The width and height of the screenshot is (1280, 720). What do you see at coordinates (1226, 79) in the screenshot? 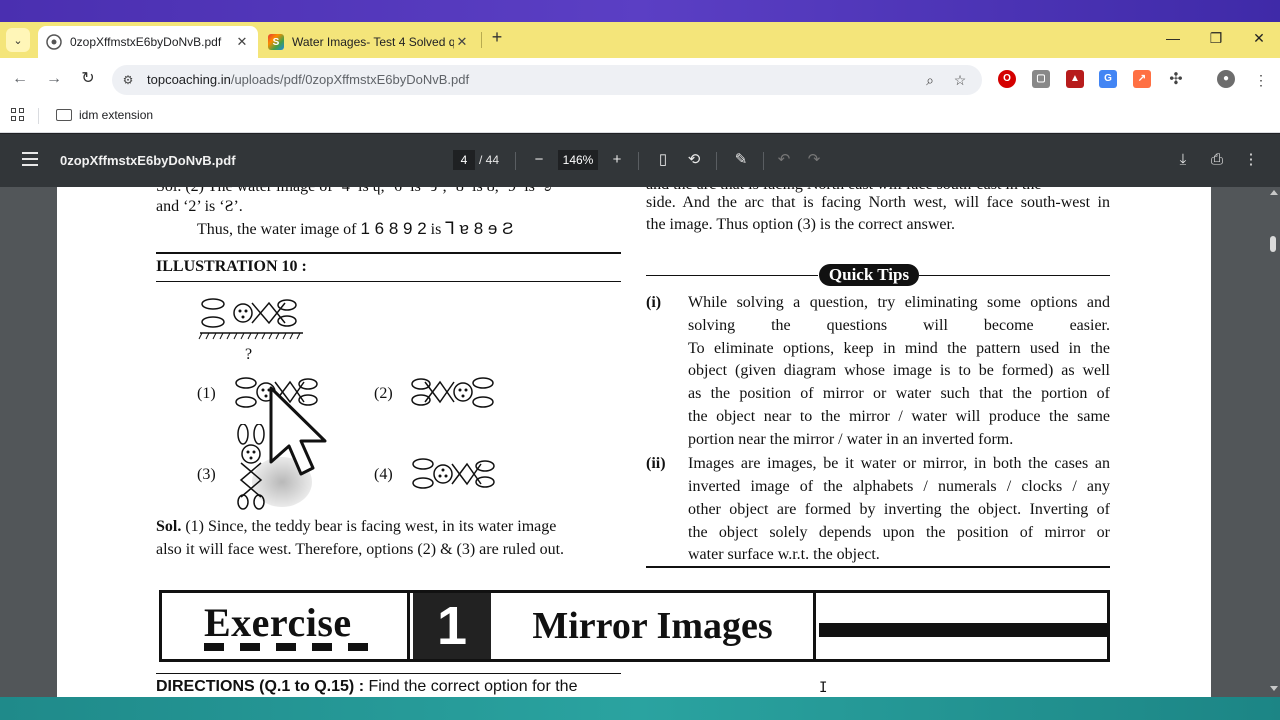
I see `profile-avatar: ●` at bounding box center [1226, 79].